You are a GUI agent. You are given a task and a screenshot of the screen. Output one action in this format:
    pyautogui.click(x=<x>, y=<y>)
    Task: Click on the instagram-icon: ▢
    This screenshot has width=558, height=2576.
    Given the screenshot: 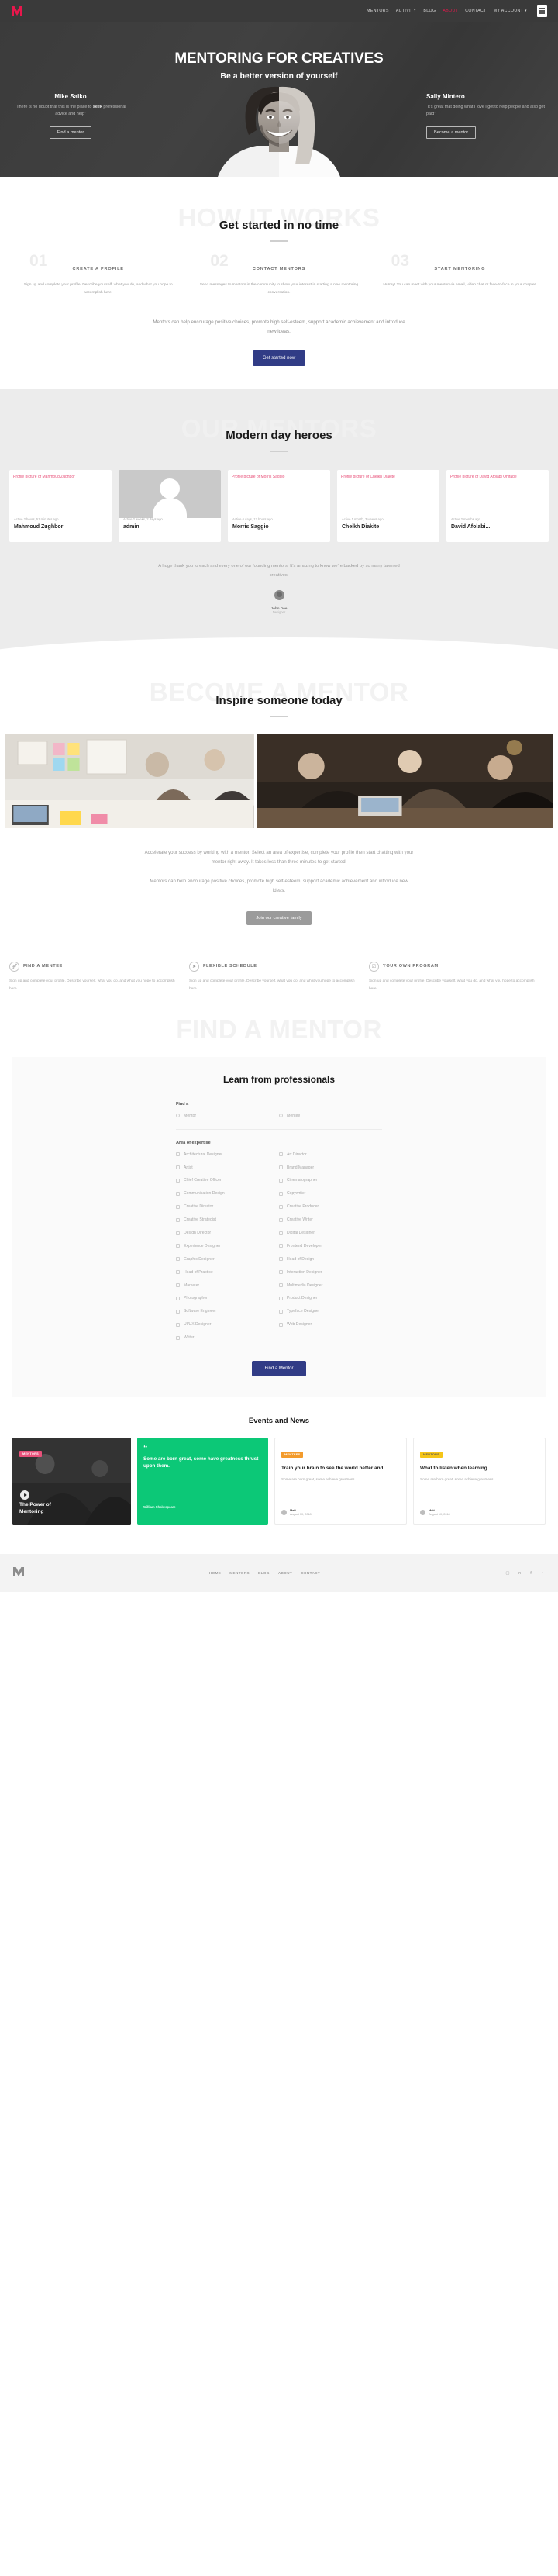 What is the action you would take?
    pyautogui.click(x=508, y=1573)
    